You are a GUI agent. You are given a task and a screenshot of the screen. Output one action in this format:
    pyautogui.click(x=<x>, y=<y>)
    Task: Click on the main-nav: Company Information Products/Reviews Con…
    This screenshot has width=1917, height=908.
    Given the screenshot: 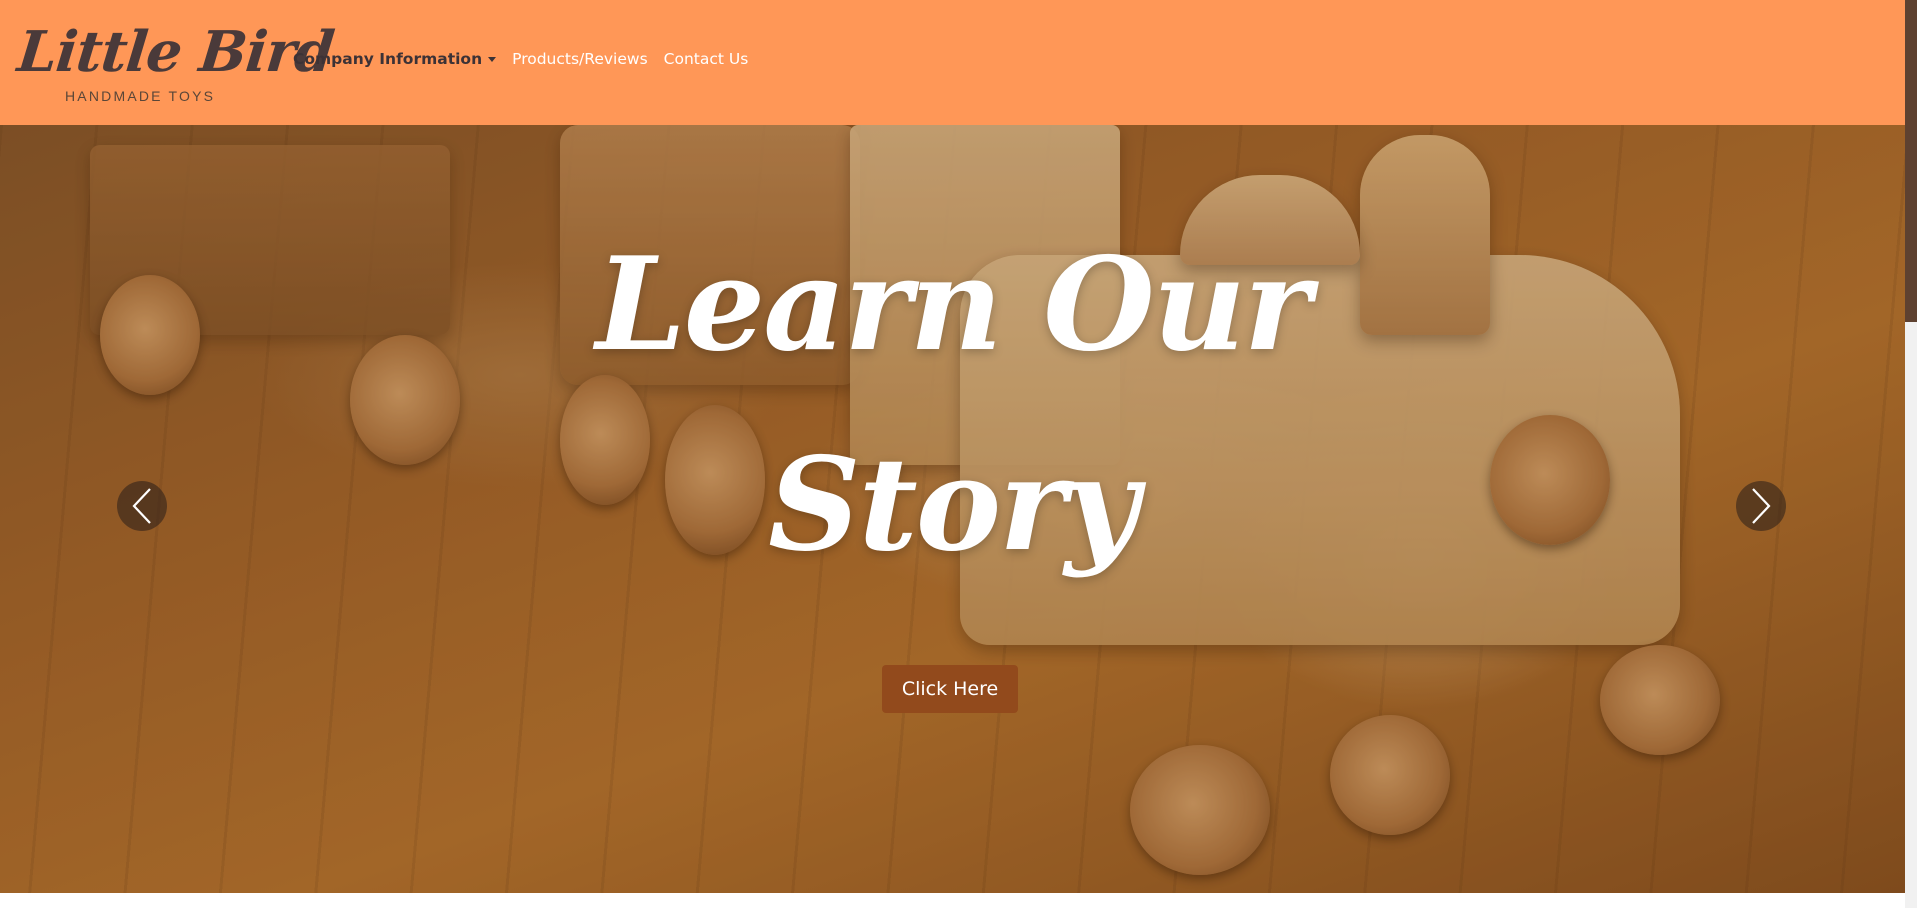 What is the action you would take?
    pyautogui.click(x=520, y=59)
    